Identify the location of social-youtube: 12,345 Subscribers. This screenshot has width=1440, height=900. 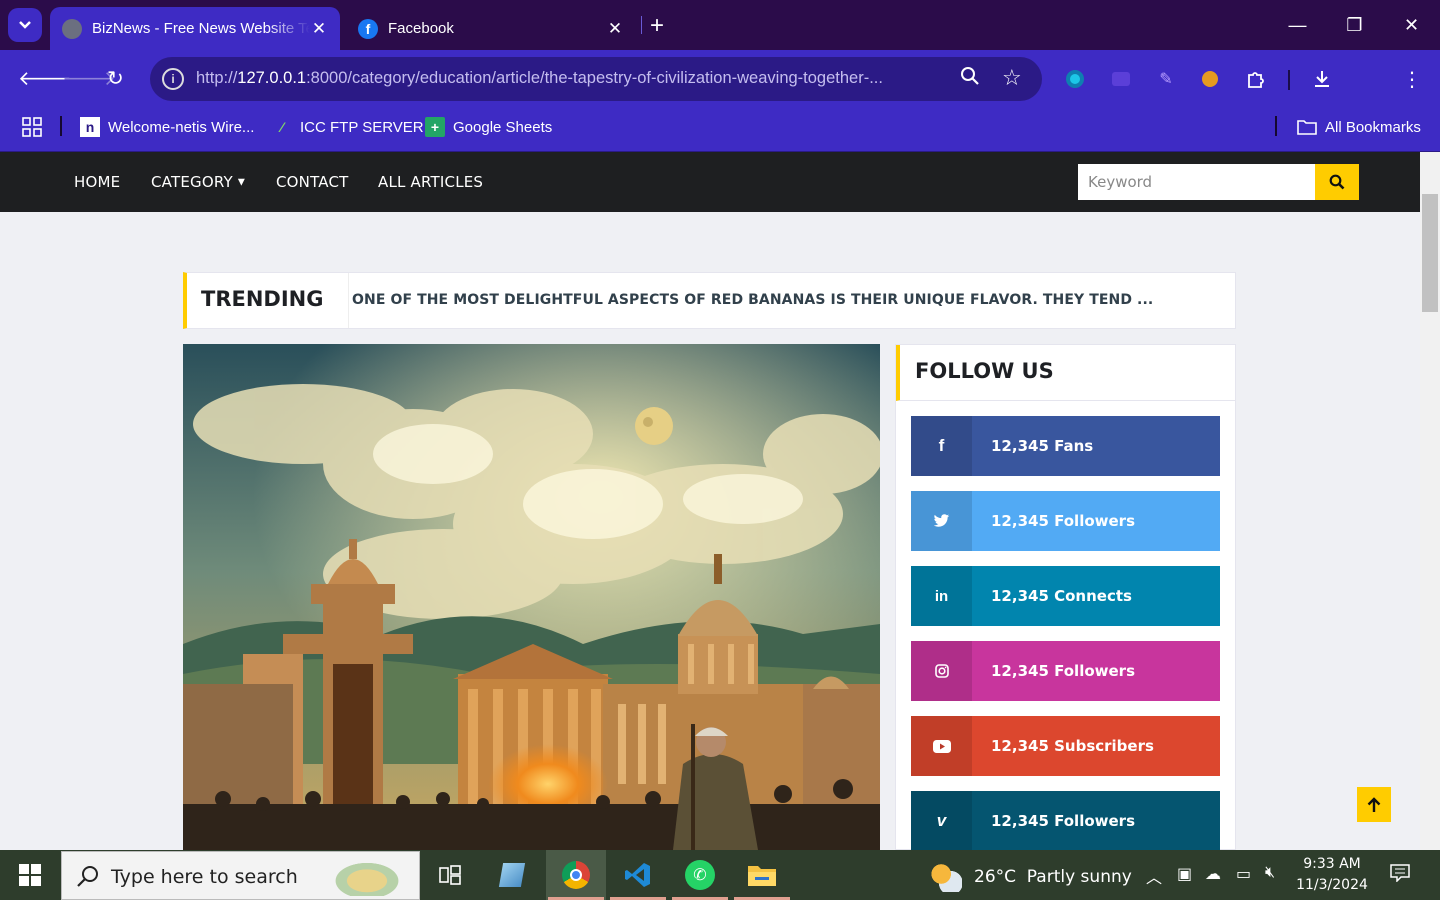
(1065, 746).